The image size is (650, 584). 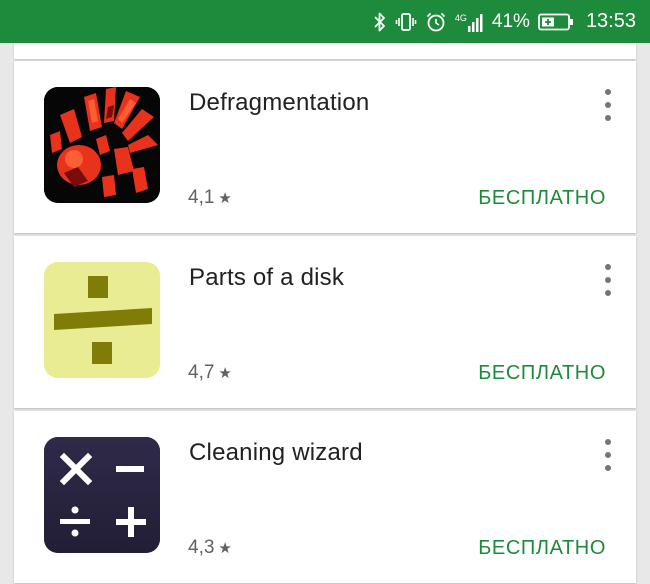 What do you see at coordinates (556, 22) in the screenshot?
I see `battery-charging-icon` at bounding box center [556, 22].